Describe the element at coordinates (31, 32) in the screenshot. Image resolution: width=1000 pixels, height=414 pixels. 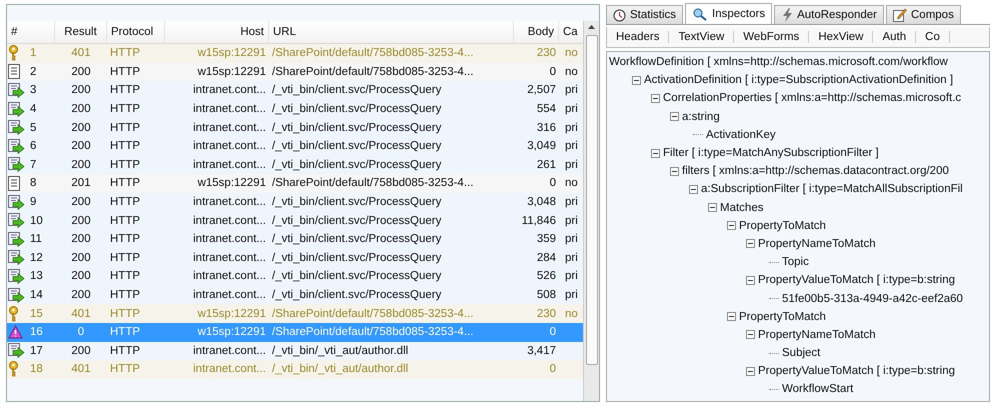
I see `column-header: #` at that location.